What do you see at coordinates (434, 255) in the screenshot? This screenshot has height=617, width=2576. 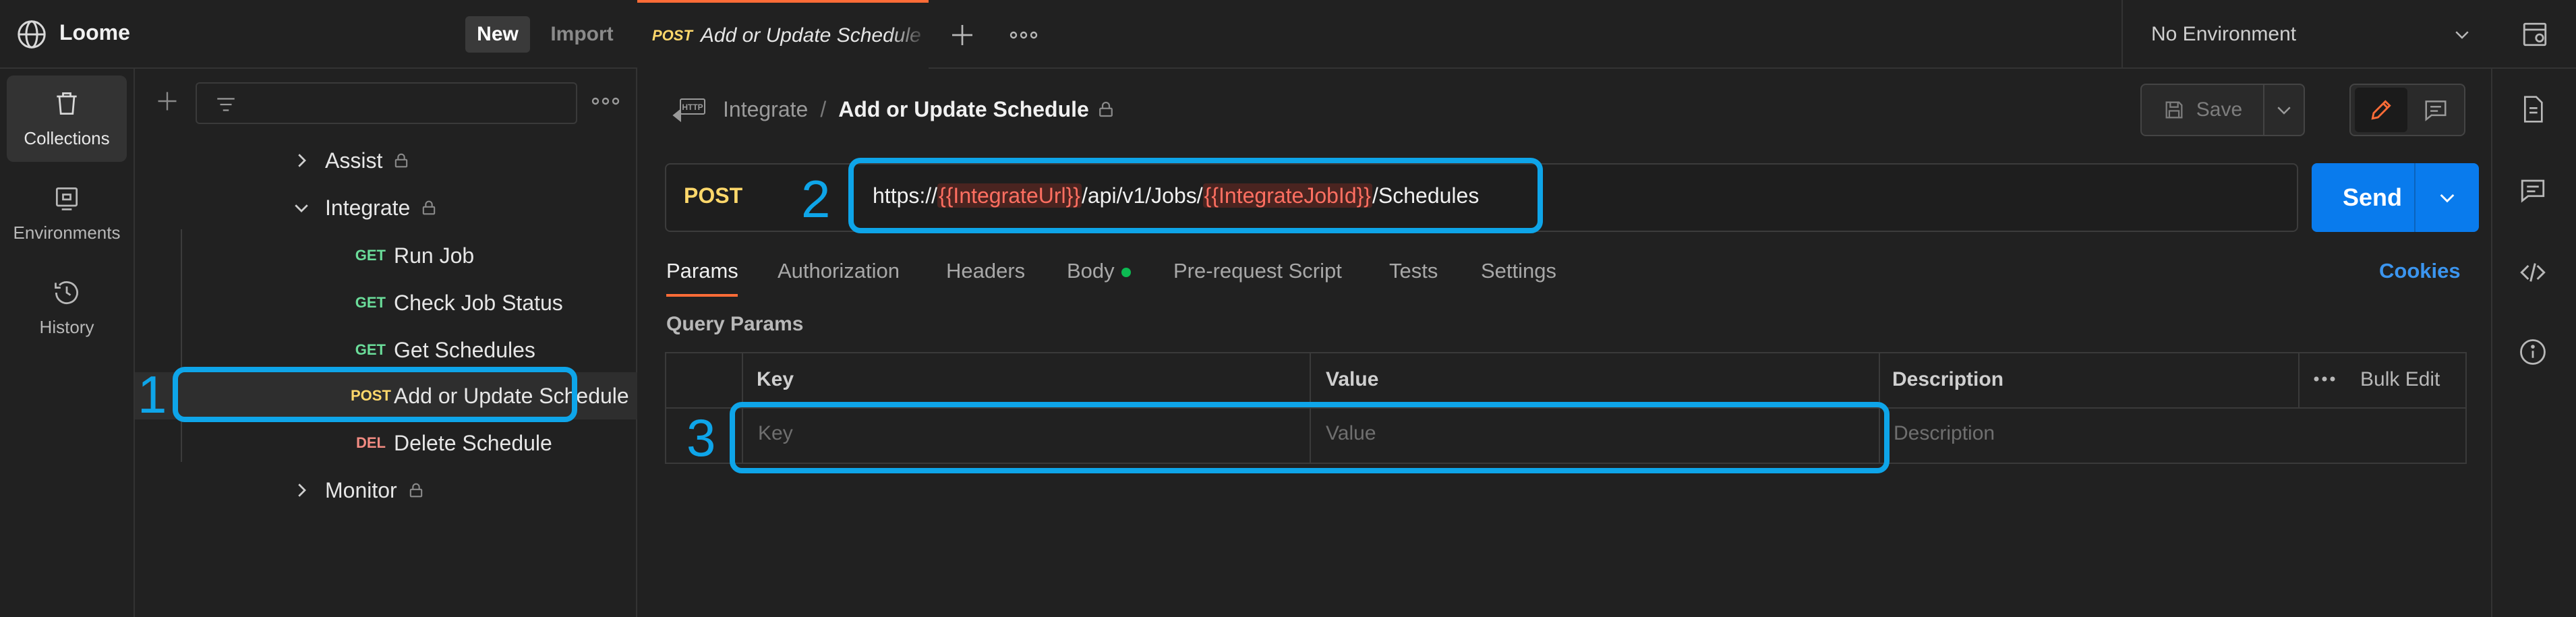 I see `request-name: Run Job` at bounding box center [434, 255].